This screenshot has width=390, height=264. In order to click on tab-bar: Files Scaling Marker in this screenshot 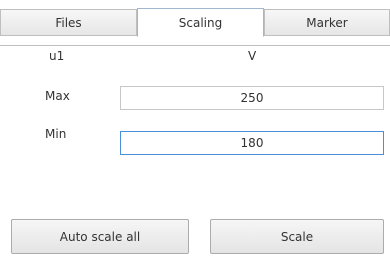, I will do `click(195, 27)`.